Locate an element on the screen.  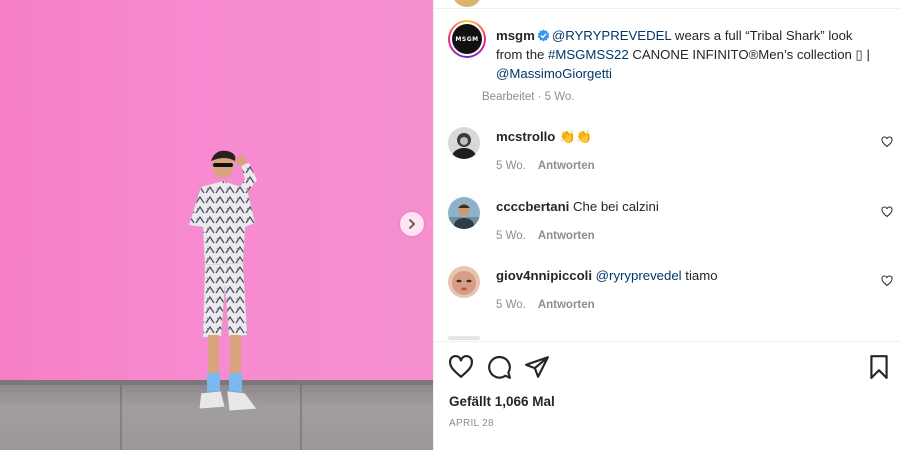
caption-hashtag-link: #MSGMSS22 is located at coordinates (588, 54).